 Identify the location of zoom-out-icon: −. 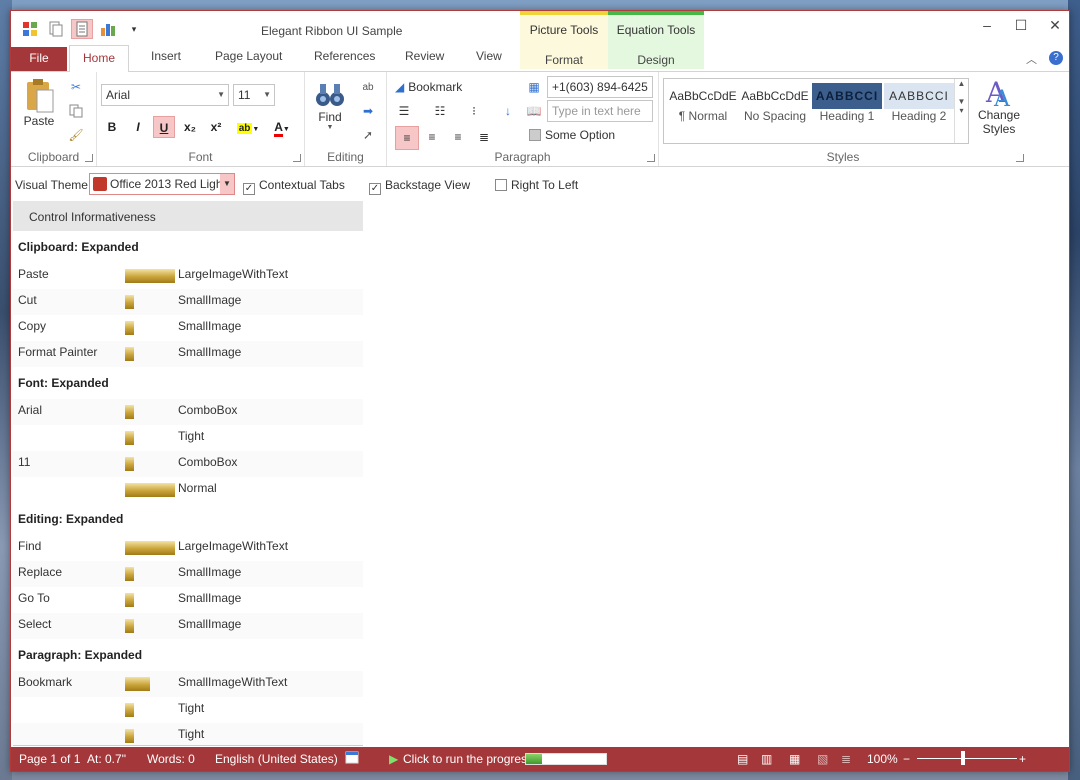
(906, 759).